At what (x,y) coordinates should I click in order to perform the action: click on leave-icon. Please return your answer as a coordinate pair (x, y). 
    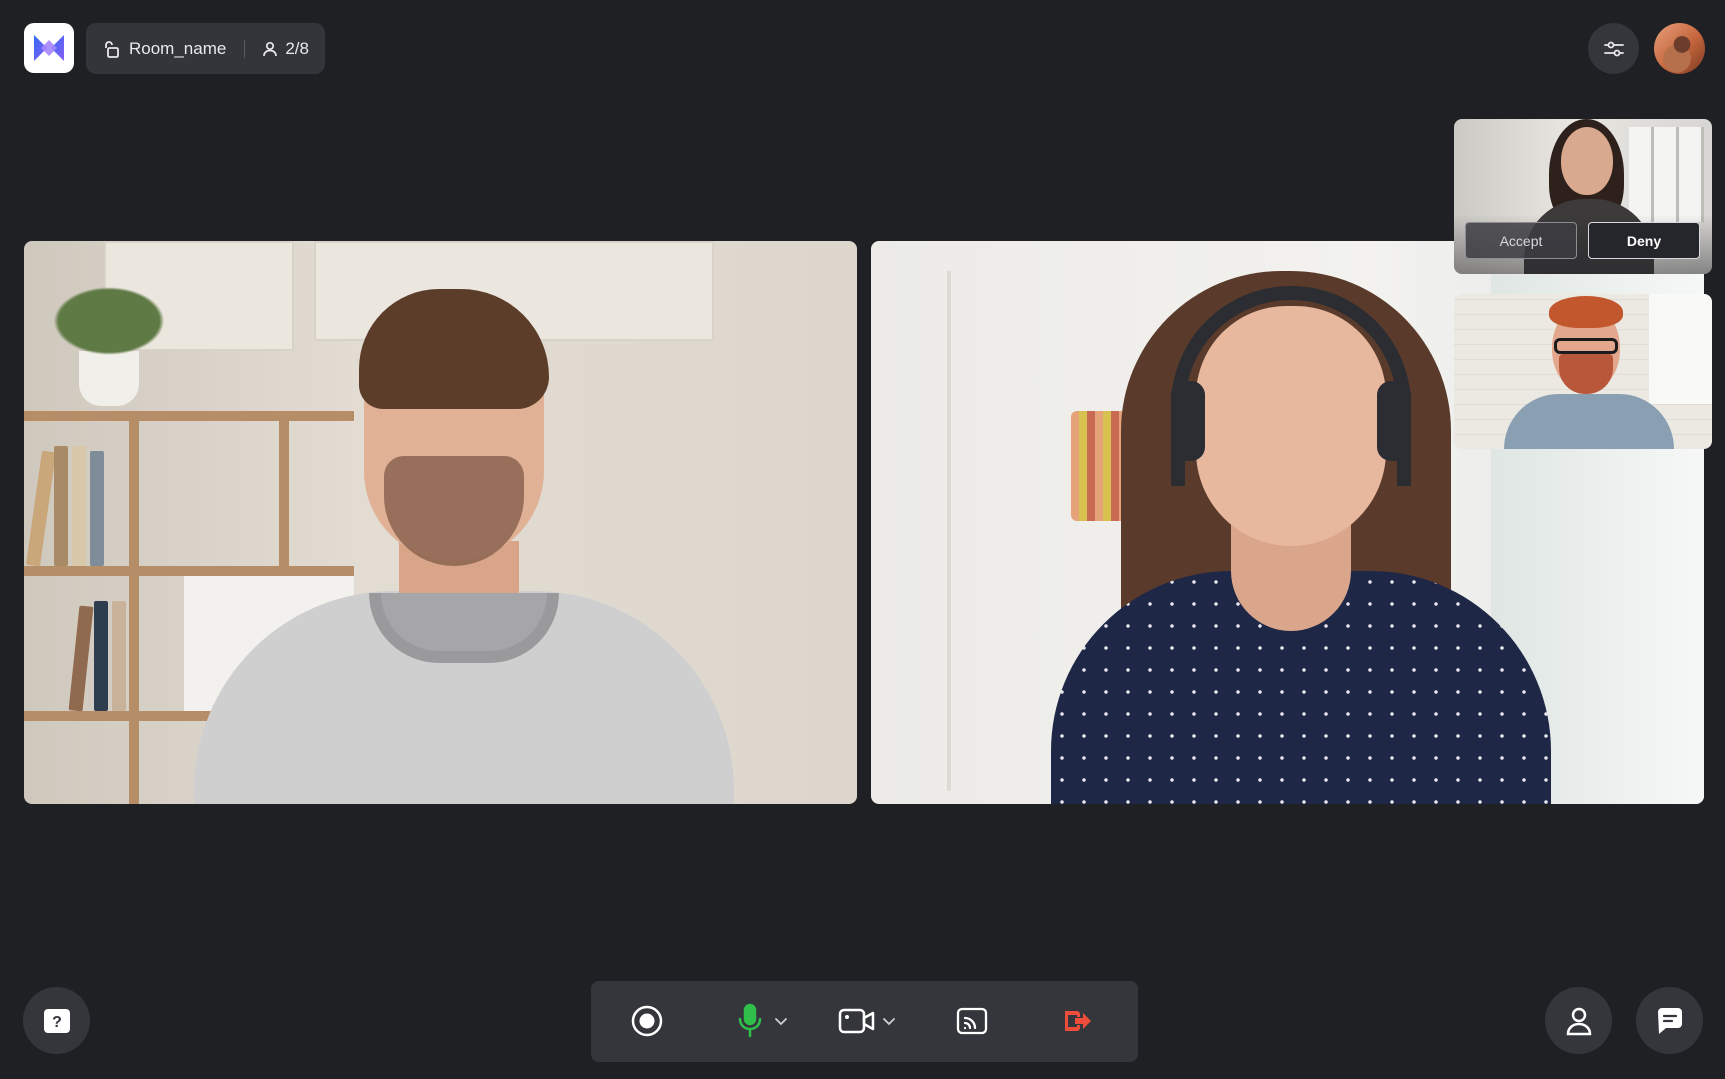
    Looking at the image, I should click on (1078, 1021).